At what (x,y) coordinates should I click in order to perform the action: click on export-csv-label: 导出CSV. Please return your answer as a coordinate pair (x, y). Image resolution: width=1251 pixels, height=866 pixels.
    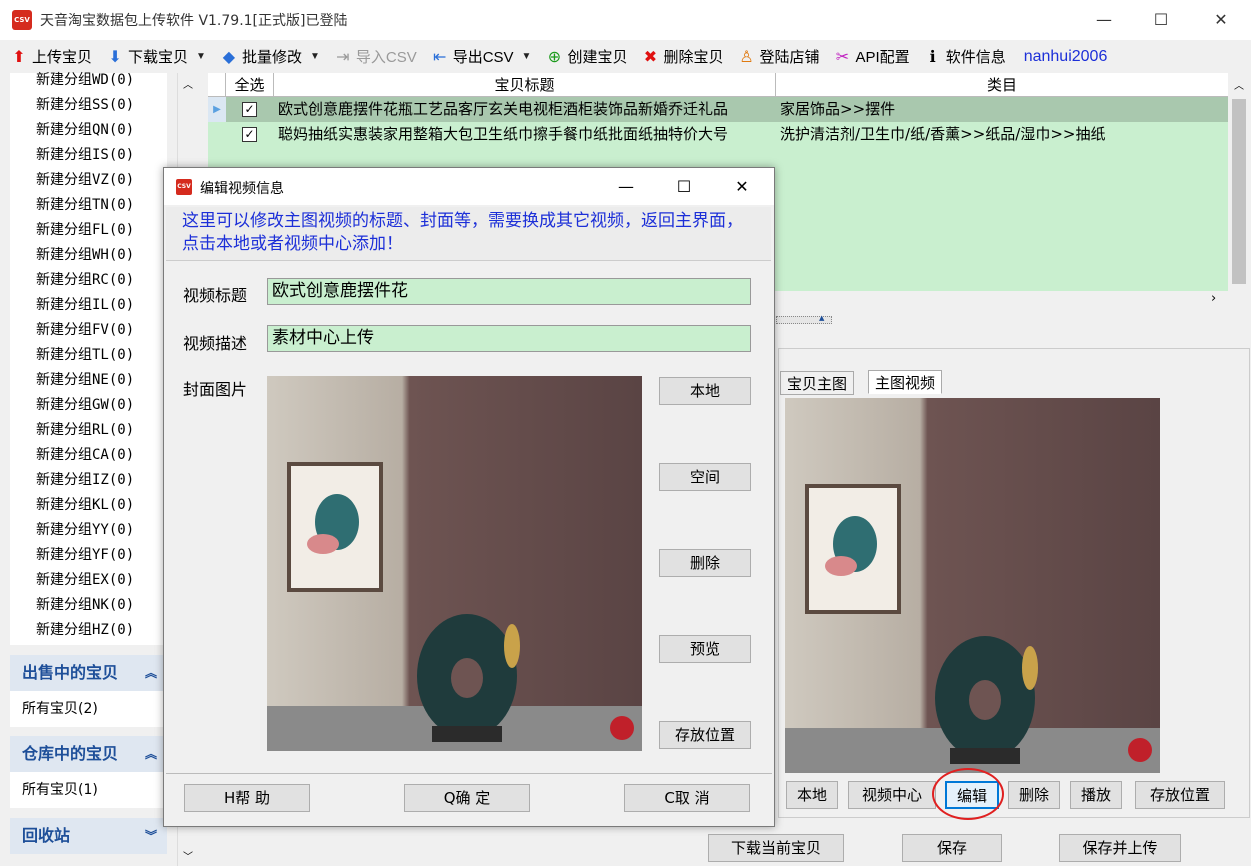
    Looking at the image, I should click on (483, 57).